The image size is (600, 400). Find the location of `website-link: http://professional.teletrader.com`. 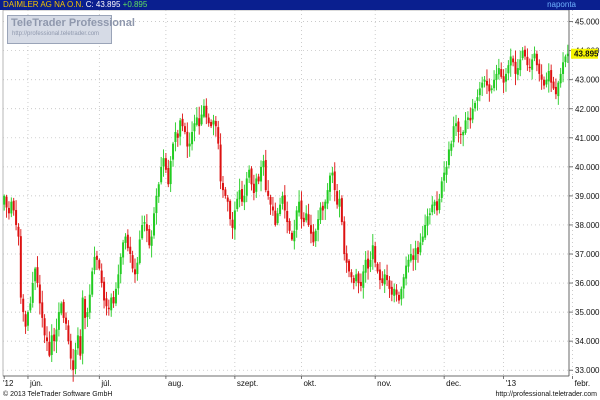

website-link: http://professional.teletrader.com is located at coordinates (546, 395).